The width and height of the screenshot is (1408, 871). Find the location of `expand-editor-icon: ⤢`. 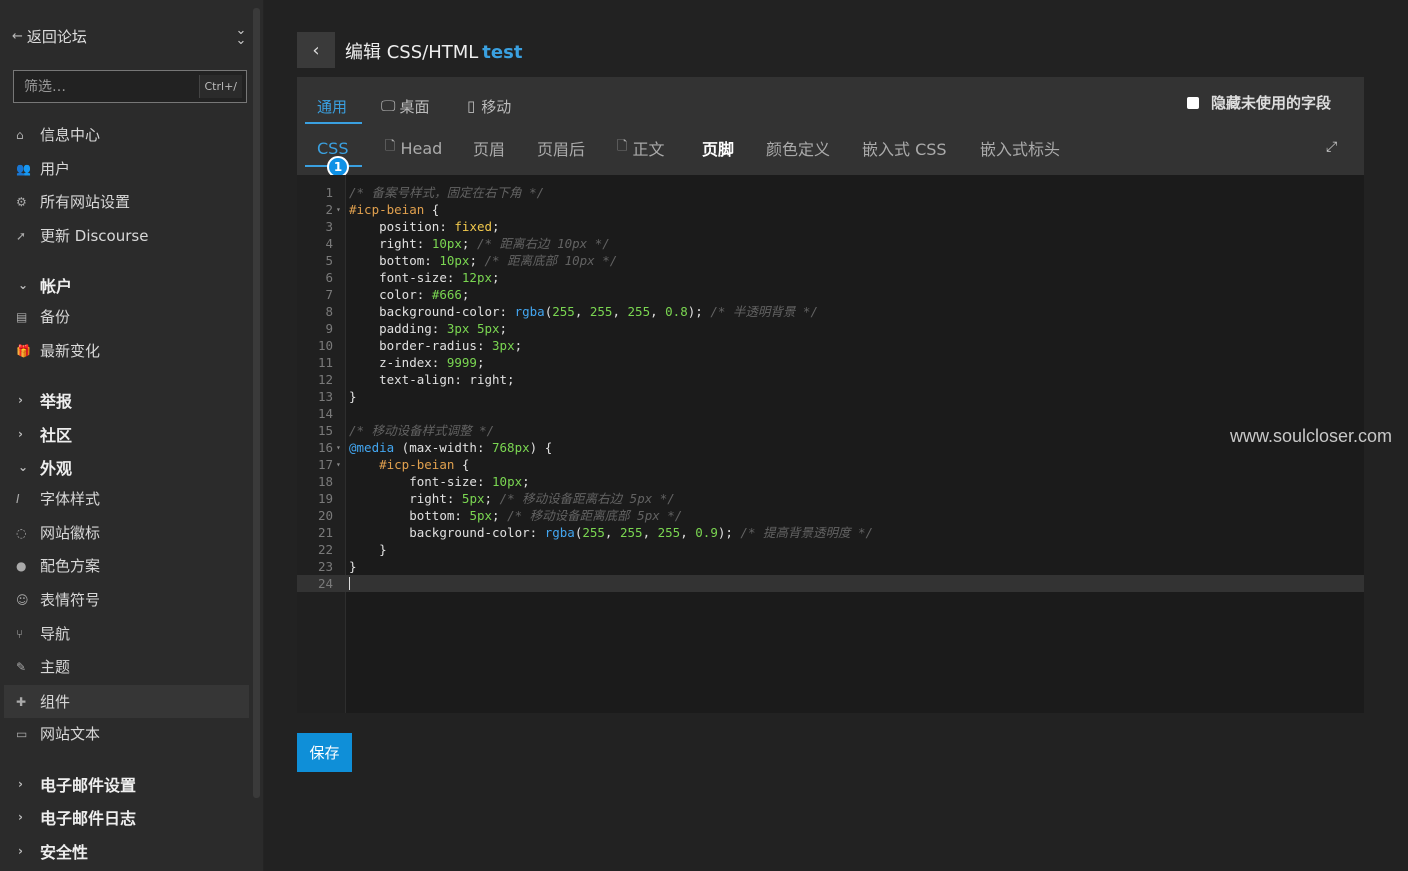

expand-editor-icon: ⤢ is located at coordinates (1335, 148).